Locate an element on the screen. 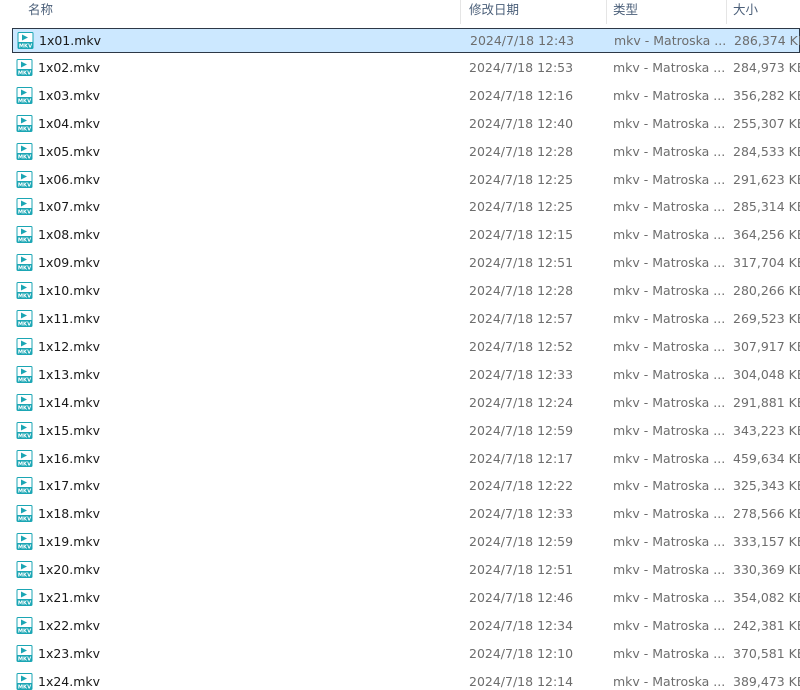 The height and width of the screenshot is (690, 800). column-header-type: 类型 is located at coordinates (663, 11).